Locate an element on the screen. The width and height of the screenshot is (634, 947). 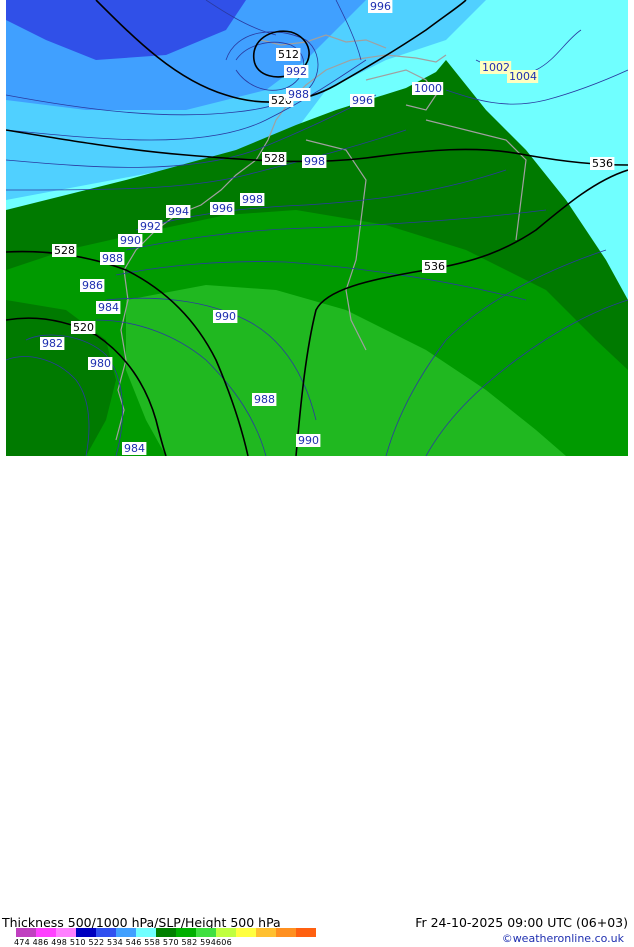
svg-text: 512 is located at coordinates (288, 54).